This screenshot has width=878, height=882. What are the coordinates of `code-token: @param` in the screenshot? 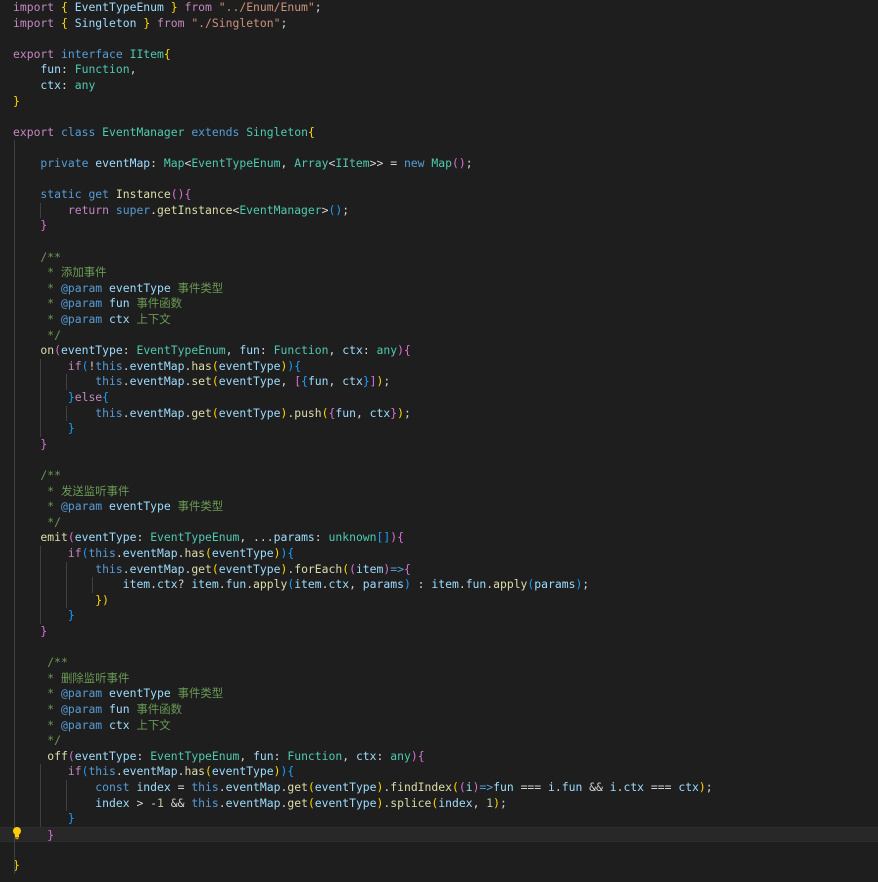 It's located at (85, 303).